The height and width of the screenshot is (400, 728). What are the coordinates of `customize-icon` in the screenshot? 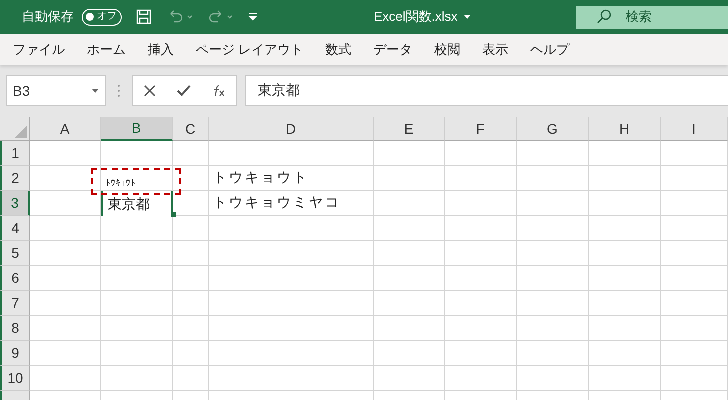 It's located at (253, 17).